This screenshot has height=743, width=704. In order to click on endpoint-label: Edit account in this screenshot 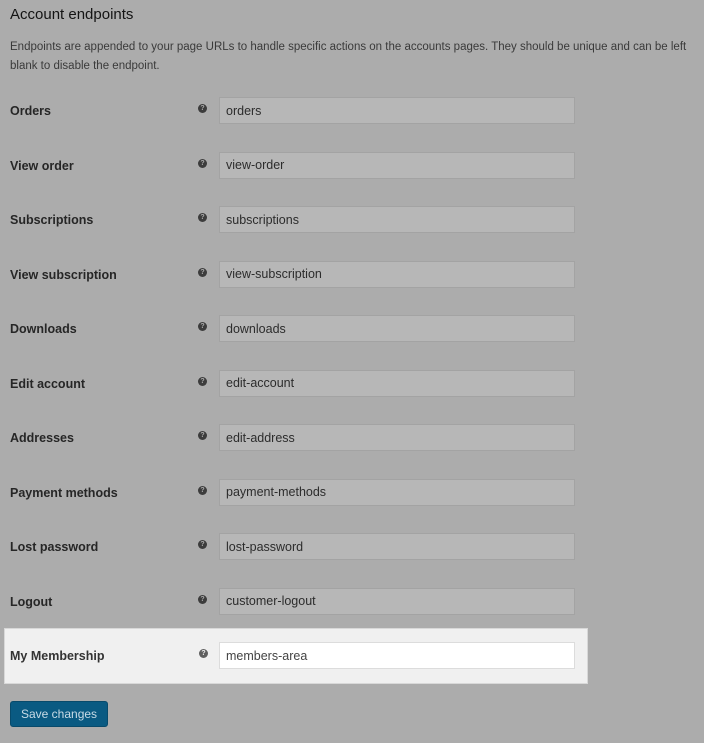, I will do `click(48, 383)`.